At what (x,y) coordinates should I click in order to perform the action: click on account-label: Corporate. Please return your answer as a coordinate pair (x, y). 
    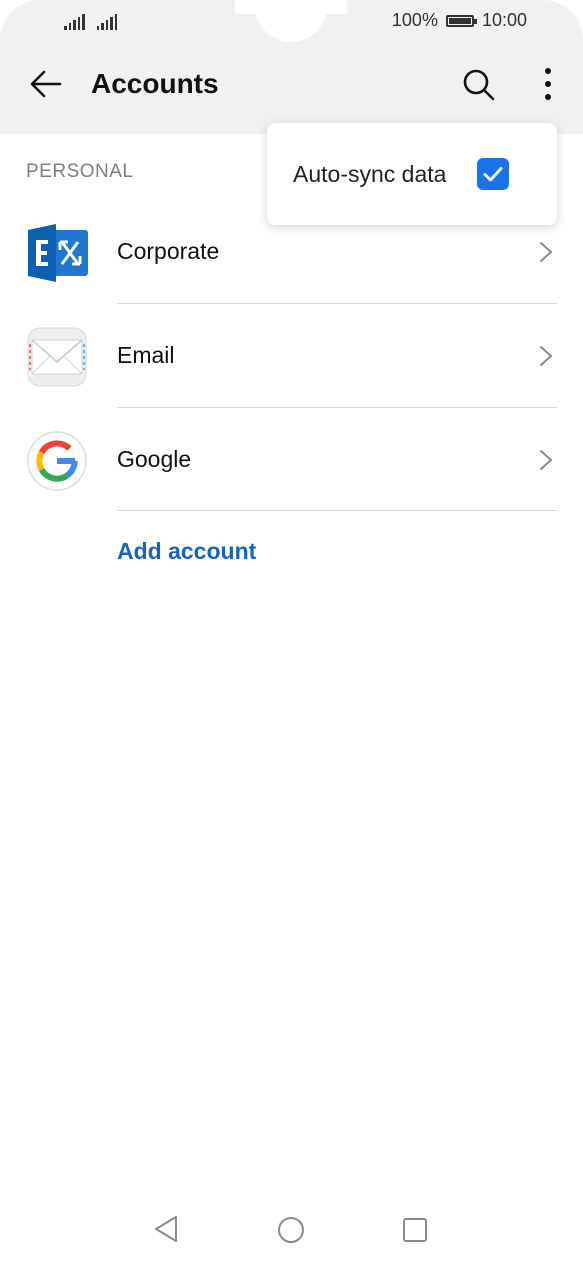
    Looking at the image, I should click on (168, 251).